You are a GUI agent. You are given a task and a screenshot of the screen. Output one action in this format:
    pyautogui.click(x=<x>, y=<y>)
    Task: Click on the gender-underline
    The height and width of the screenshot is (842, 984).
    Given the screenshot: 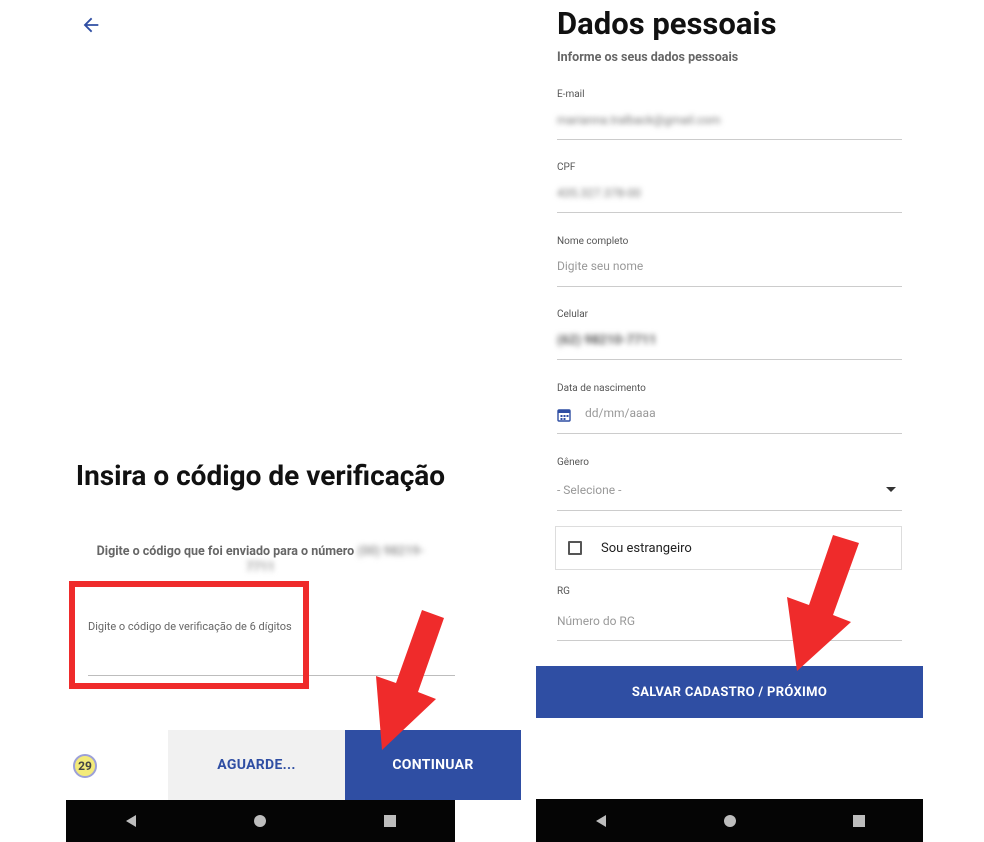 What is the action you would take?
    pyautogui.click(x=729, y=510)
    